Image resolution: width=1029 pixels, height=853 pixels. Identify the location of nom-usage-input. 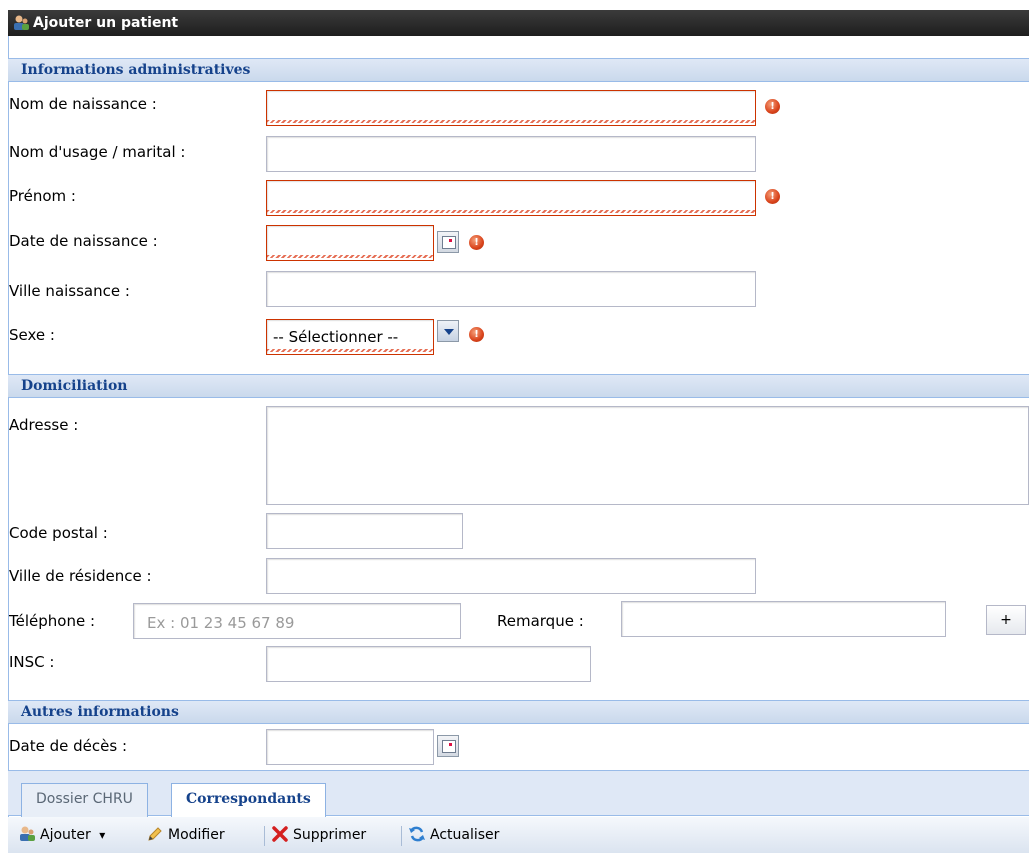
(511, 154).